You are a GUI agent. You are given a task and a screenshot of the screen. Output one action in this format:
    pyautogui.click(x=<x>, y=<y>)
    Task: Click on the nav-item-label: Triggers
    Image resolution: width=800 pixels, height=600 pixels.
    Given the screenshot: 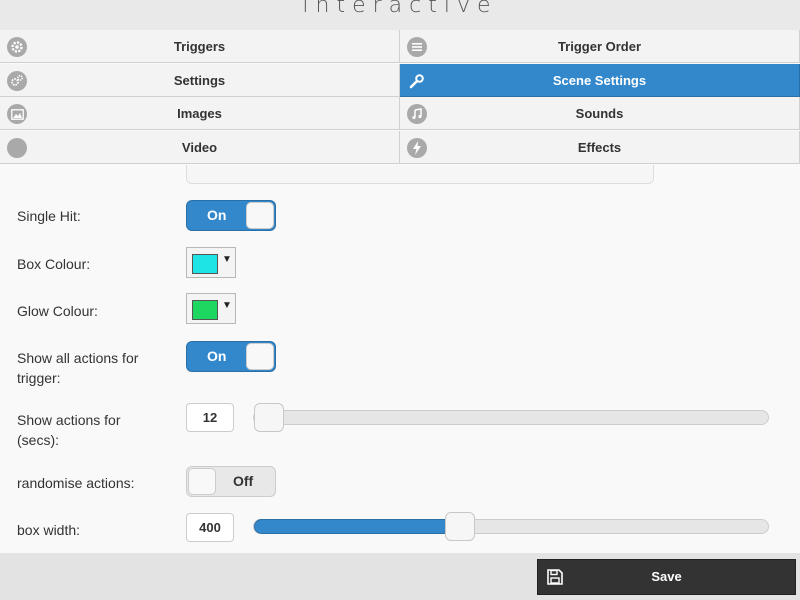 What is the action you would take?
    pyautogui.click(x=199, y=46)
    